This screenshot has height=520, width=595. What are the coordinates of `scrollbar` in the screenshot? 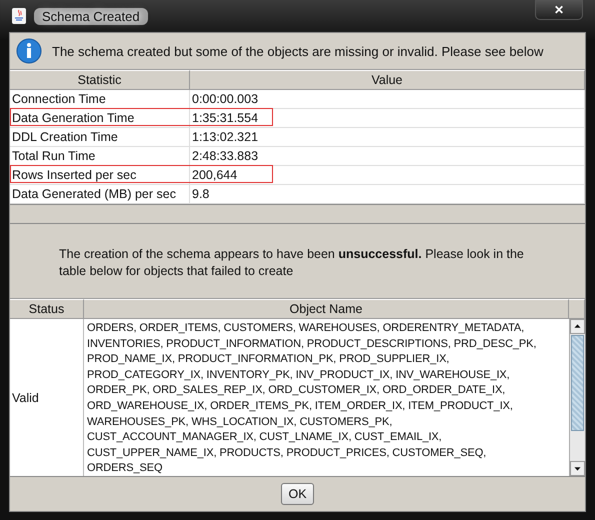 It's located at (577, 397).